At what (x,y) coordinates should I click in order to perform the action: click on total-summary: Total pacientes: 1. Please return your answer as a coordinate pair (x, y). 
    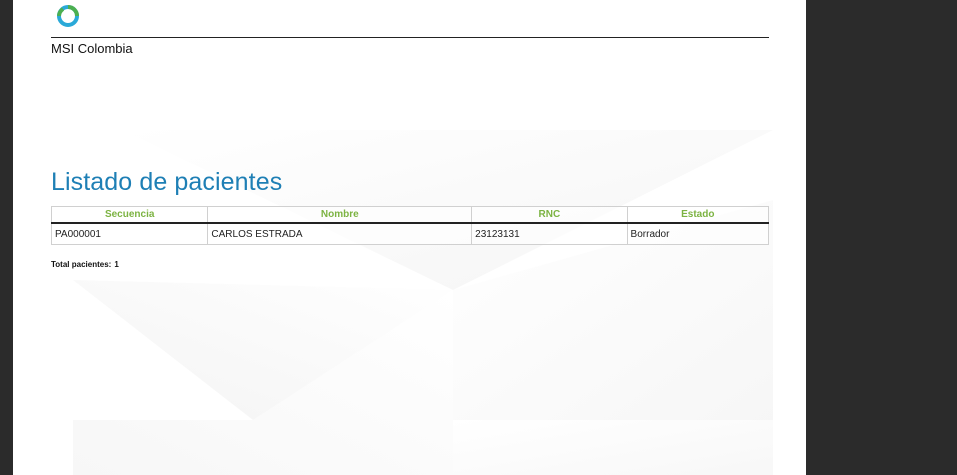
    Looking at the image, I should click on (85, 264).